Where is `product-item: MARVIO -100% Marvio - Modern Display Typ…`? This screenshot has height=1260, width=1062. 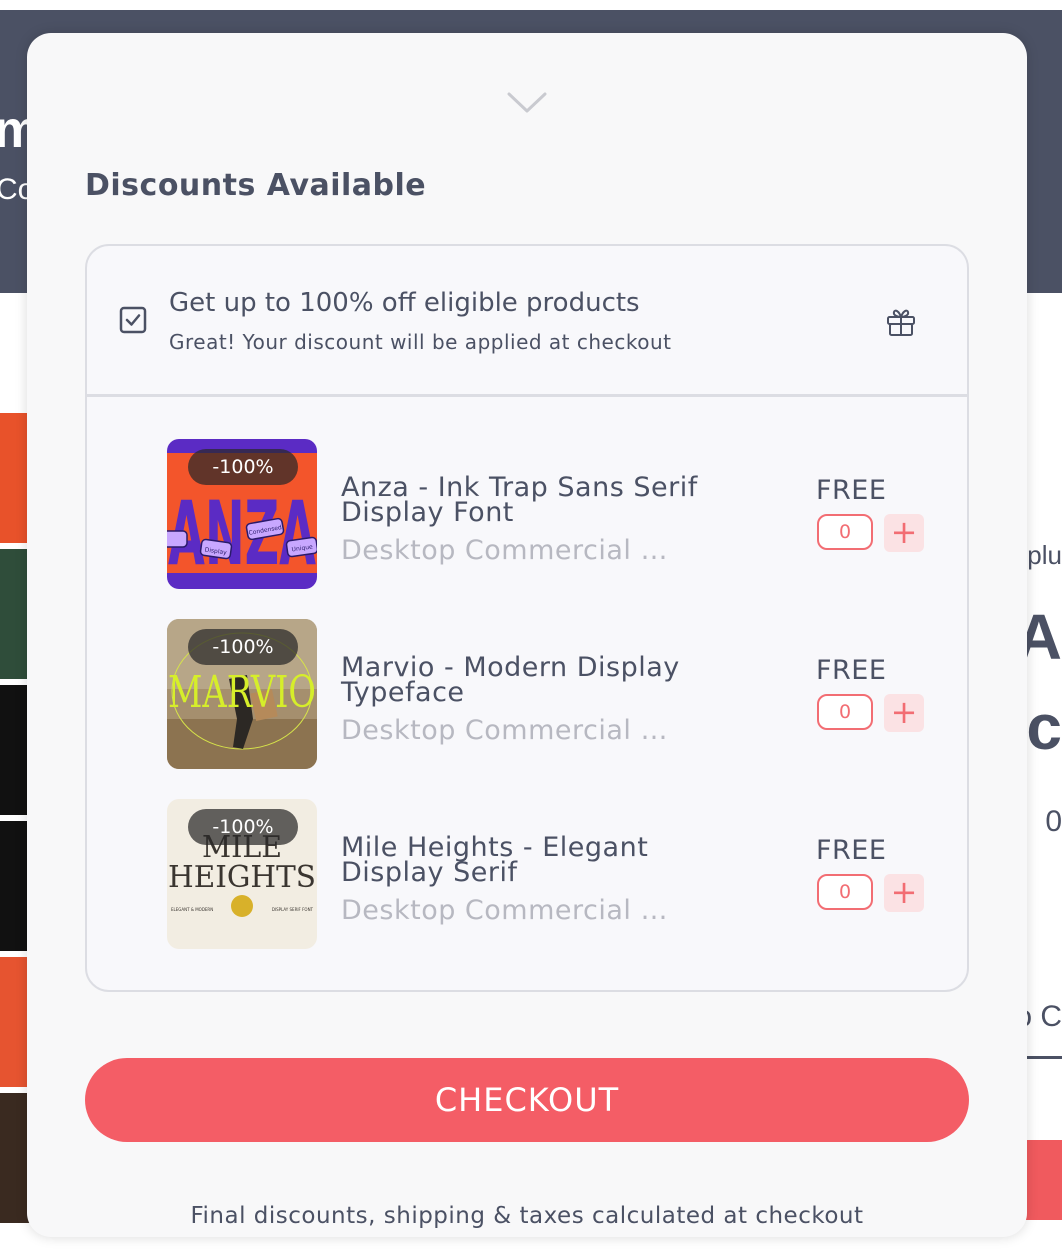 product-item: MARVIO -100% Marvio - Modern Display Typ… is located at coordinates (557, 694).